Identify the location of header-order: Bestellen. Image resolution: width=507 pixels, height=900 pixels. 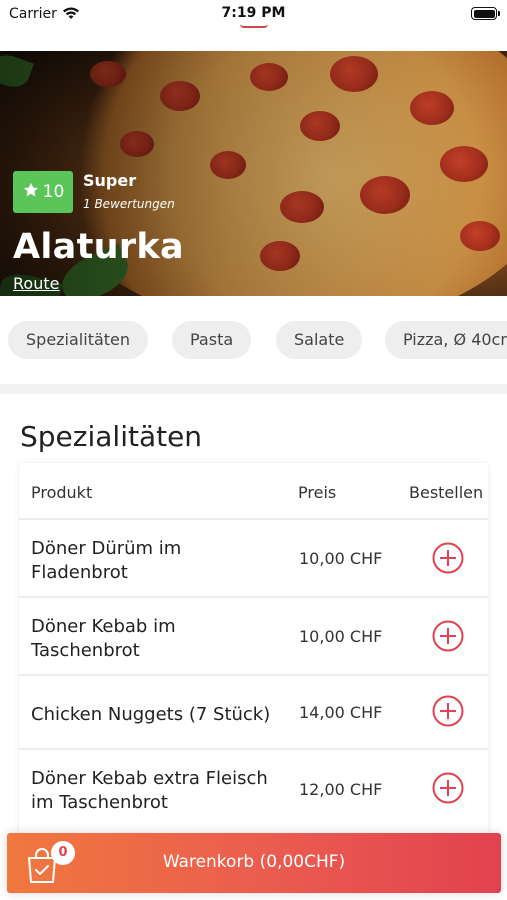
(446, 492).